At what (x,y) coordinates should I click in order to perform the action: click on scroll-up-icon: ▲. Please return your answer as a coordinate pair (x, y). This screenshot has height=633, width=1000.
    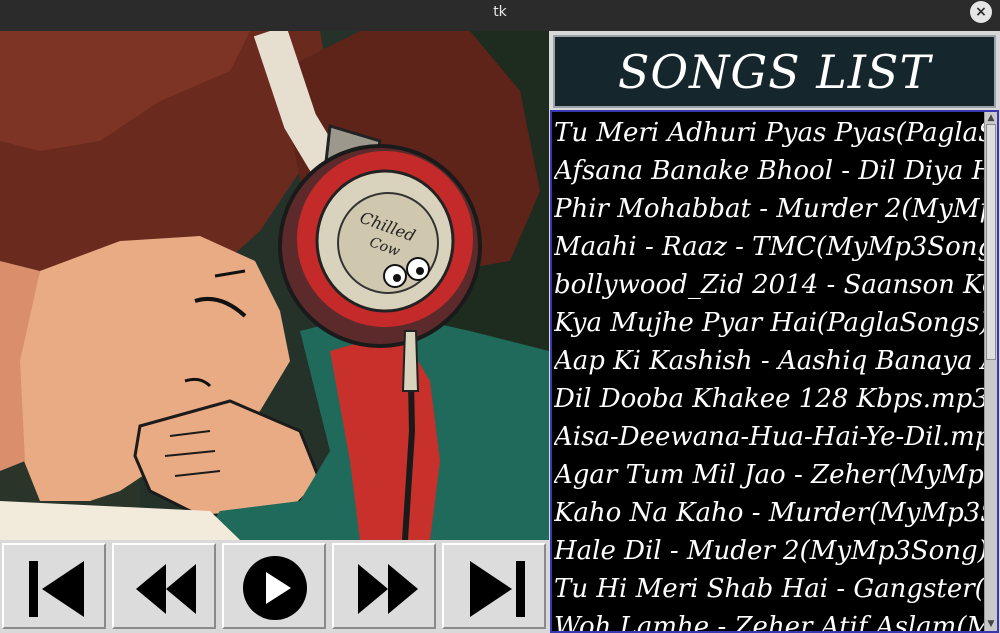
    Looking at the image, I should click on (991, 118).